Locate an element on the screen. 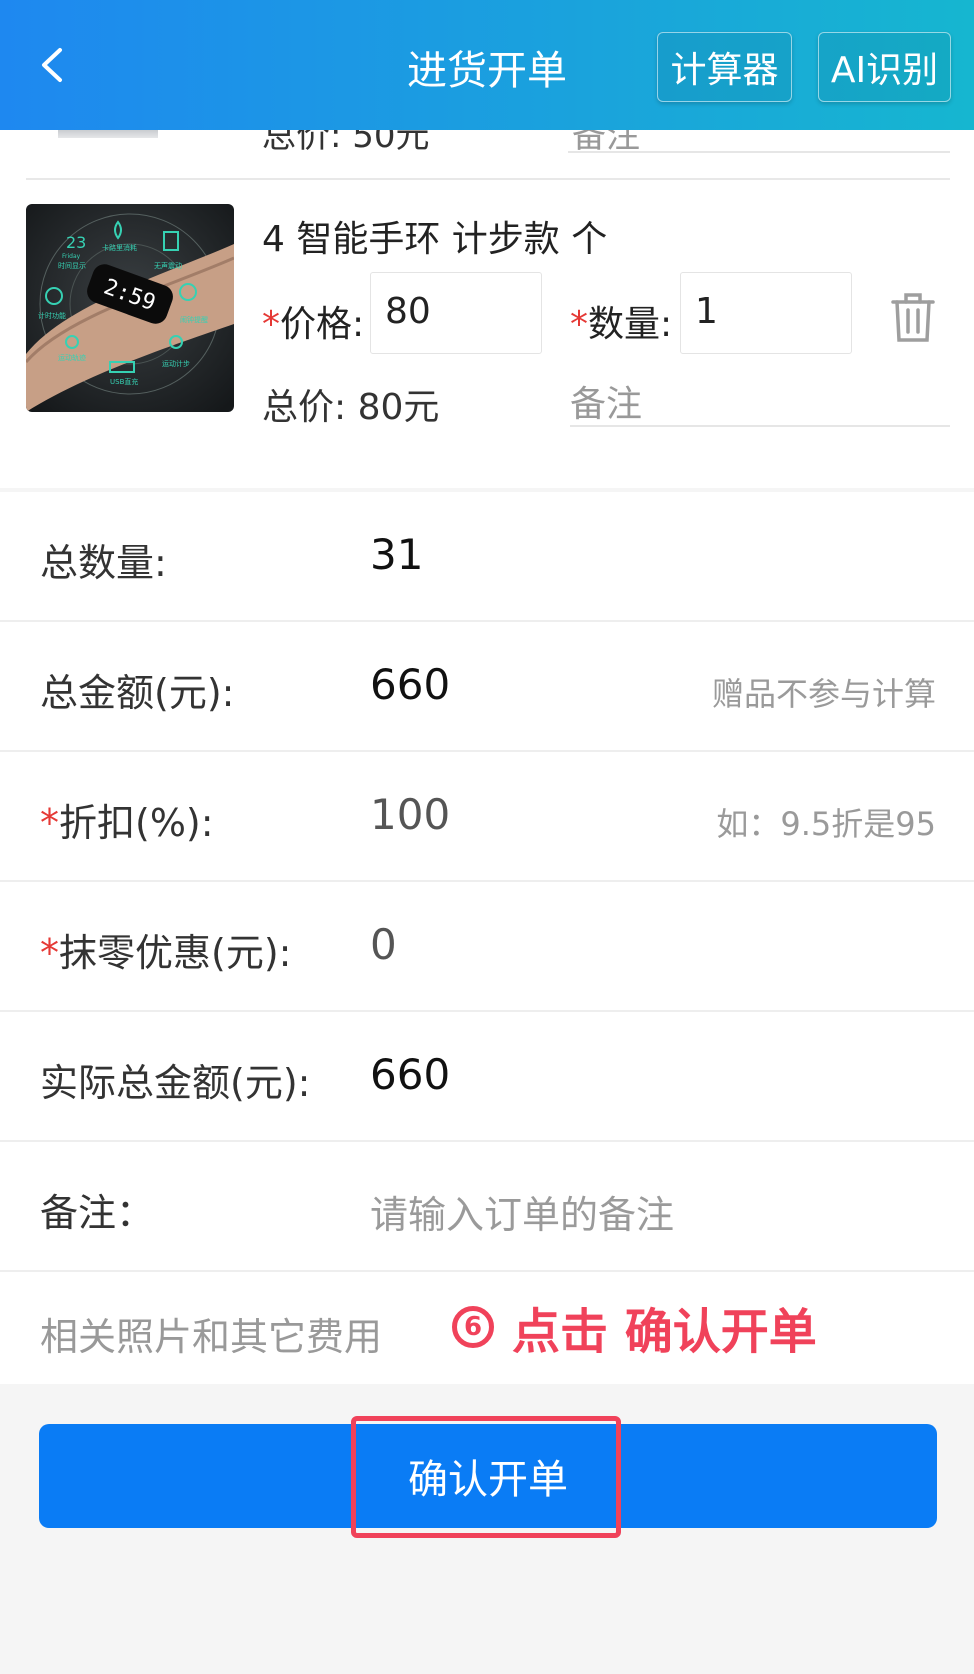  remark-input: 请输入订单的备注 is located at coordinates (522, 1211).